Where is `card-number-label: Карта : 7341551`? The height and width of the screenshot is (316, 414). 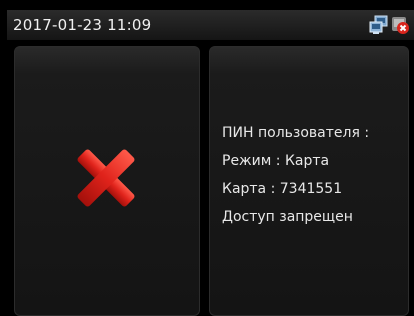
card-number-label: Карта : 7341551 is located at coordinates (282, 189).